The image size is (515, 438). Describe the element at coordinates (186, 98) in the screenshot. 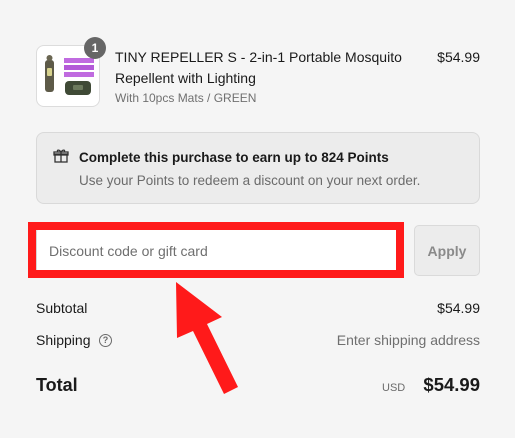

I see `product-variant: With 10pcs Mats / GREEN` at that location.